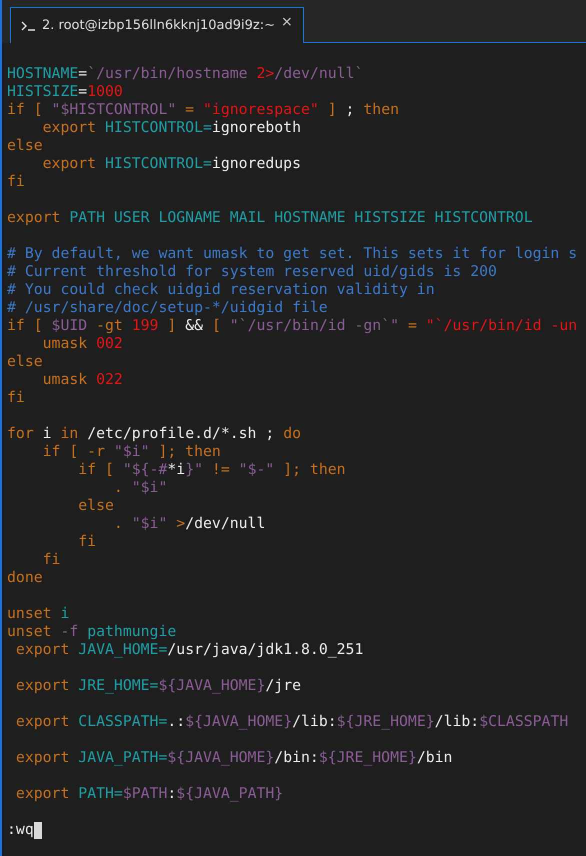 The image size is (586, 856). What do you see at coordinates (189, 650) in the screenshot?
I see `code-line: export JAVA_HOME=/usr/java/jdk1.8.0_251` at bounding box center [189, 650].